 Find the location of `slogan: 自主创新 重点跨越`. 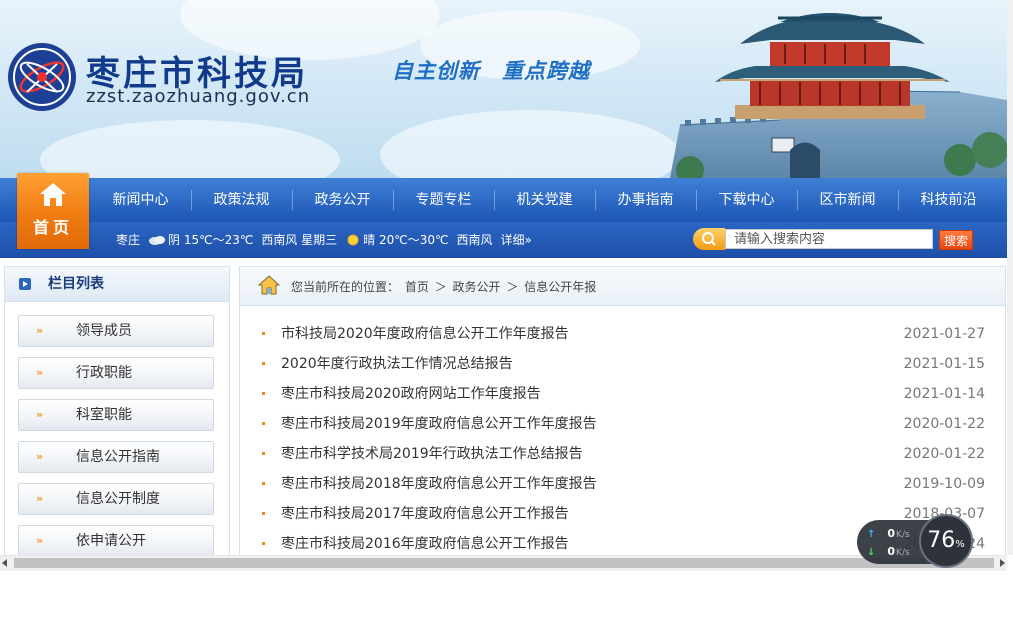

slogan: 自主创新 重点跨越 is located at coordinates (491, 71).